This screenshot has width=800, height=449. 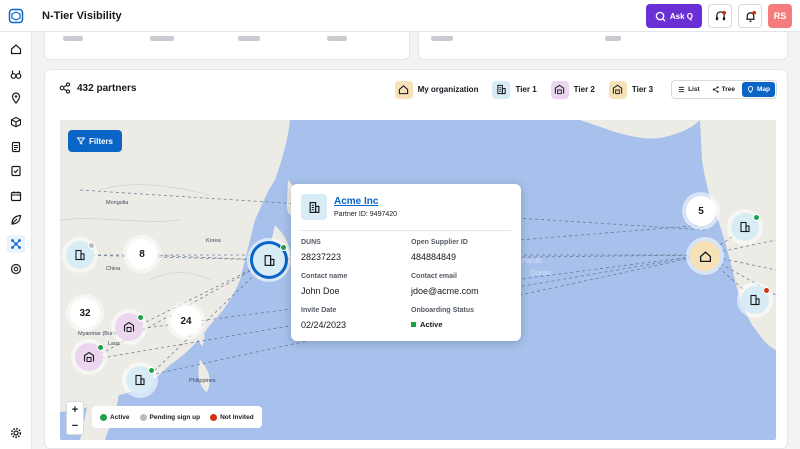 What do you see at coordinates (324, 325) in the screenshot?
I see `invite-date-value: 02/24/2023` at bounding box center [324, 325].